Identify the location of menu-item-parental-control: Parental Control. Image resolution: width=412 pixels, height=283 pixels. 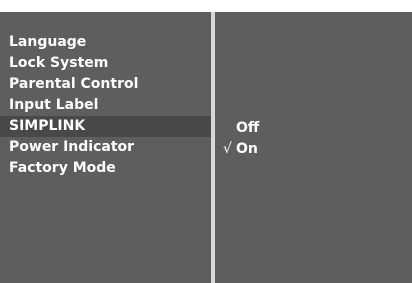
(105, 84).